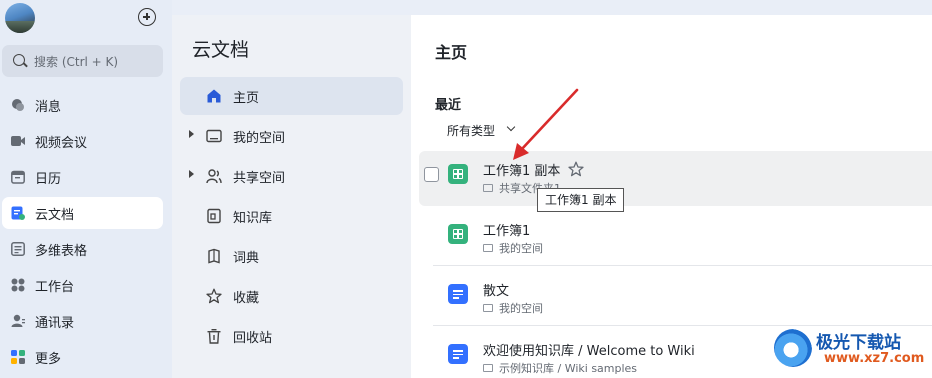  I want to click on site-watermark: 极光下载站 www.xz7.com, so click(850, 349).